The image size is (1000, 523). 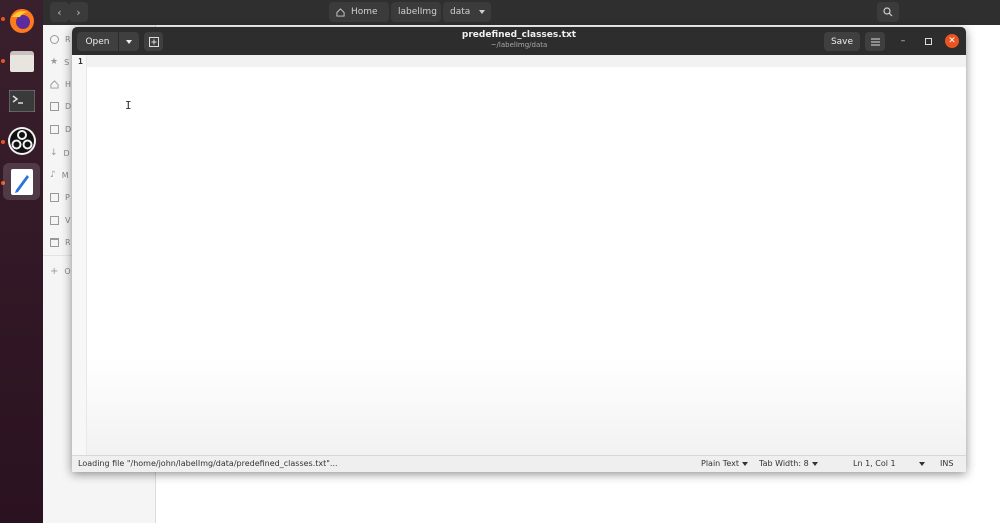 I want to click on breadcrumb-data: data, so click(x=467, y=12).